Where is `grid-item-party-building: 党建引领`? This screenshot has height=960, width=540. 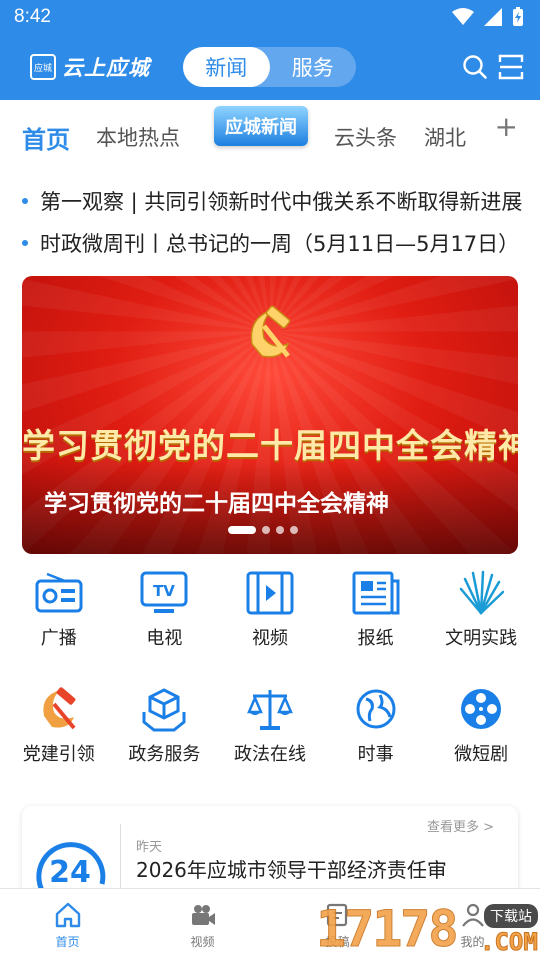 grid-item-party-building: 党建引领 is located at coordinates (59, 740).